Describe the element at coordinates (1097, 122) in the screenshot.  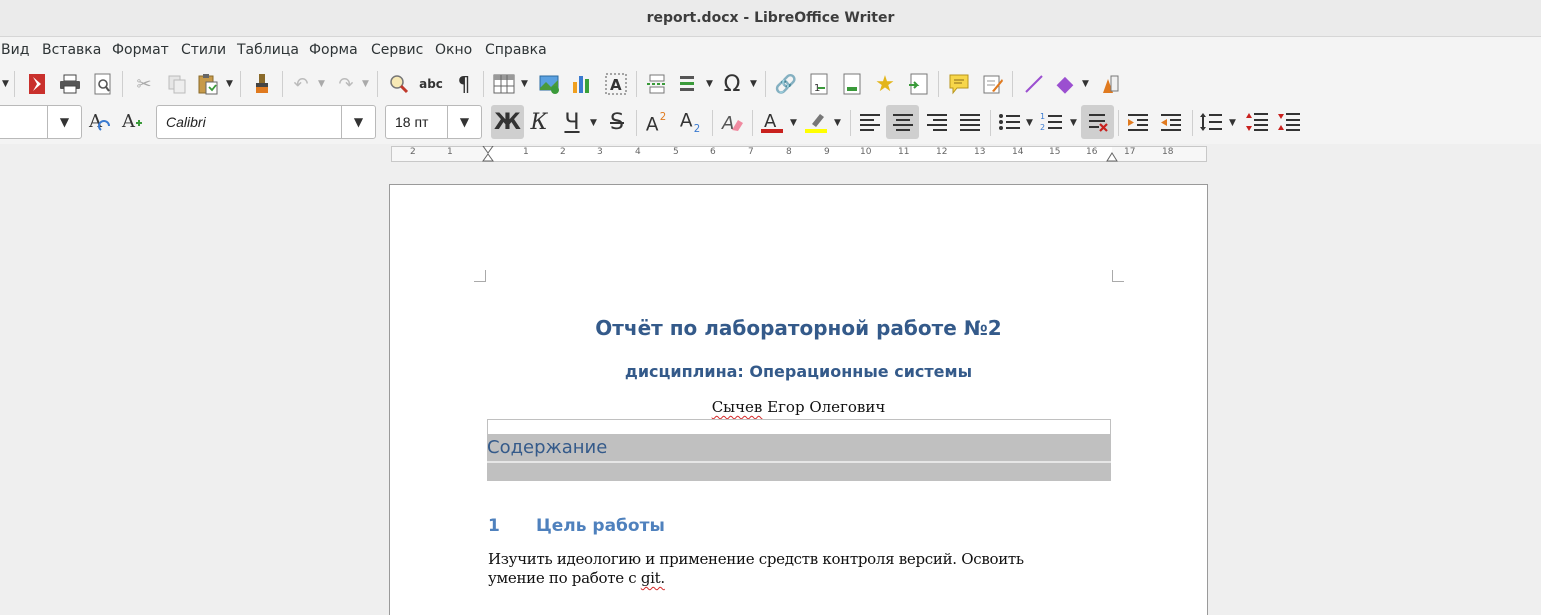
I see `no-list-icon` at that location.